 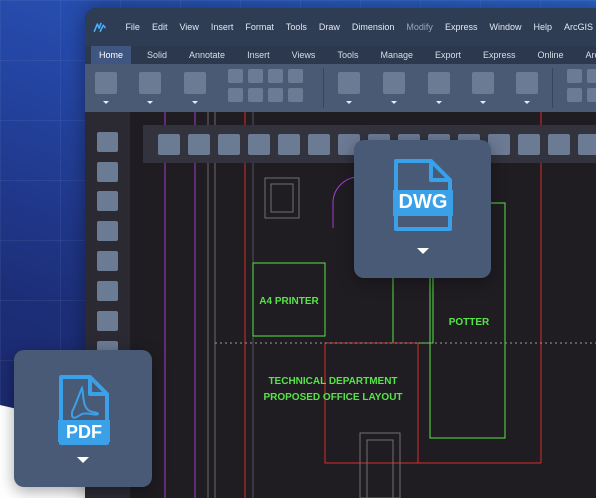 What do you see at coordinates (83, 418) in the screenshot?
I see `pdf-export-card: PDF` at bounding box center [83, 418].